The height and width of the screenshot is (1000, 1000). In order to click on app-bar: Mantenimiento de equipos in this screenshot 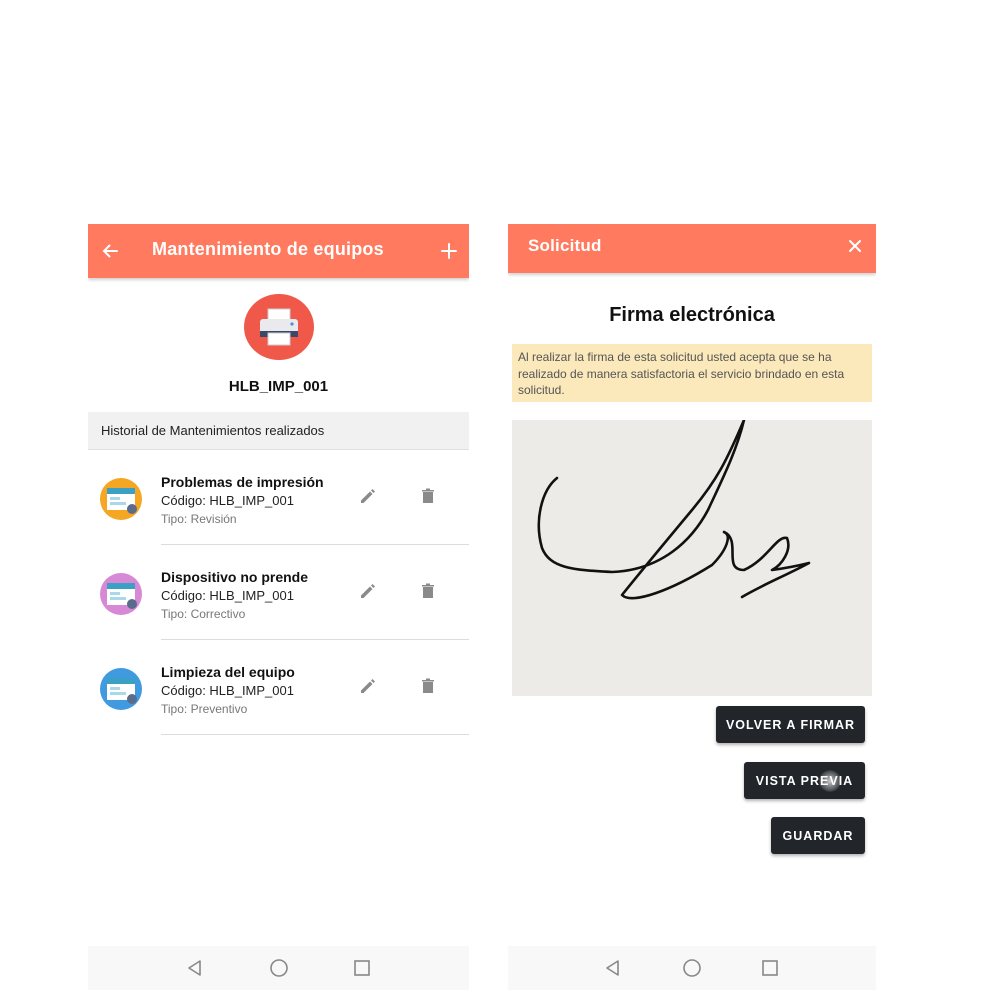, I will do `click(278, 251)`.